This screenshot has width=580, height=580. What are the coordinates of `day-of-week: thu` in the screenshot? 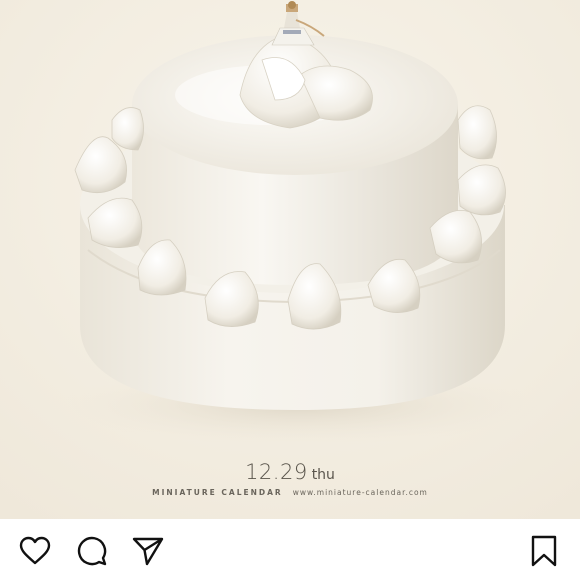 It's located at (323, 475).